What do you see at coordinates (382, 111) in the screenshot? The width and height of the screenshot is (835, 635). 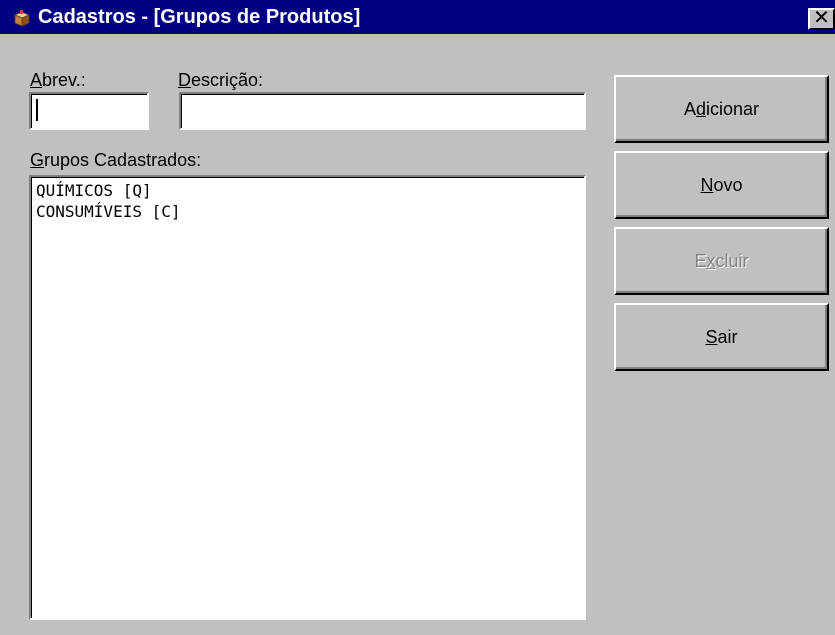 I see `descricao-field` at bounding box center [382, 111].